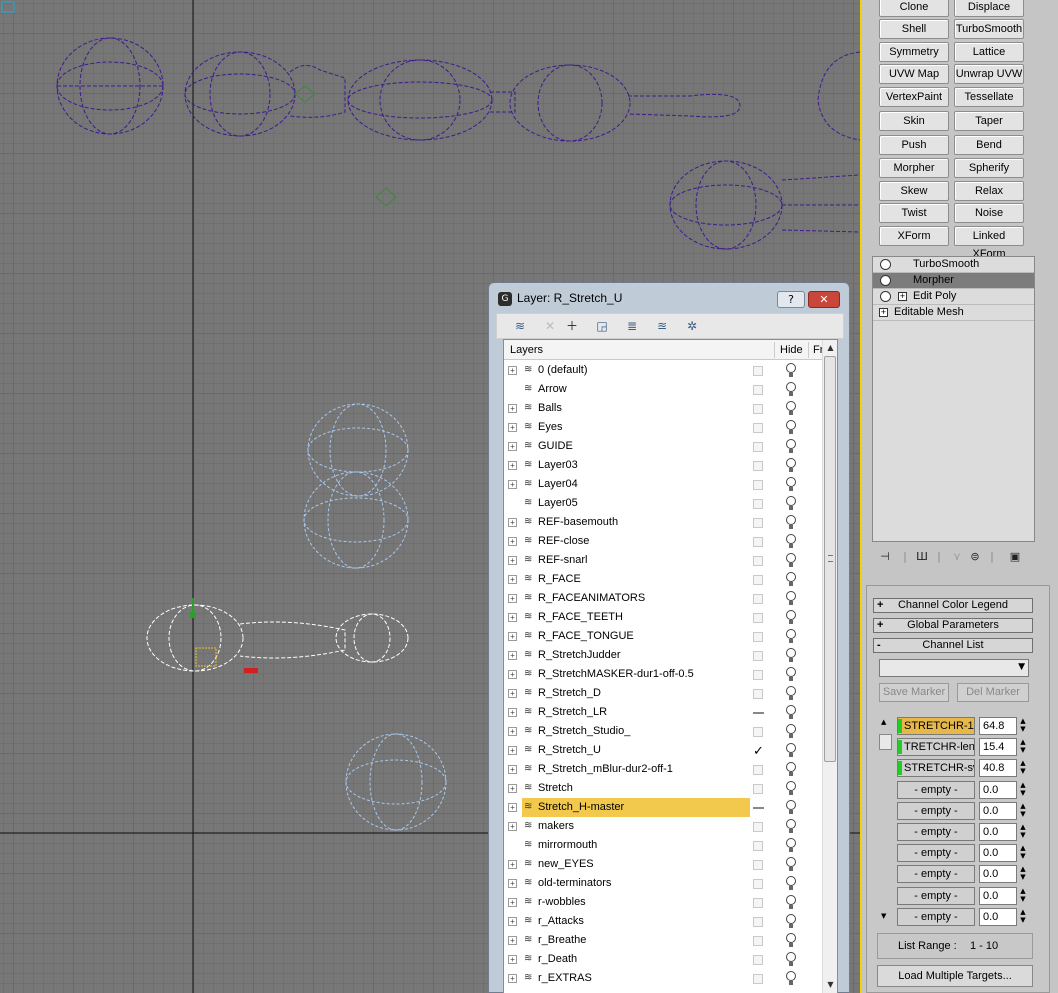  What do you see at coordinates (936, 747) in the screenshot?
I see `channel-button: TRETCHR-lengt` at bounding box center [936, 747].